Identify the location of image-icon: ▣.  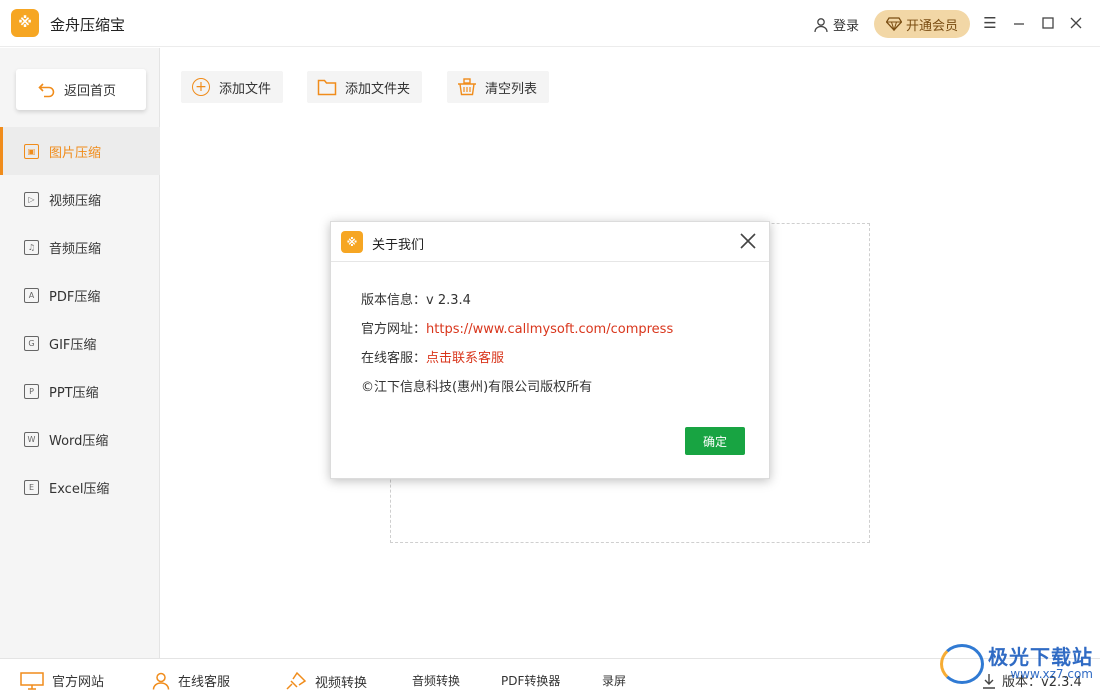
(31, 151).